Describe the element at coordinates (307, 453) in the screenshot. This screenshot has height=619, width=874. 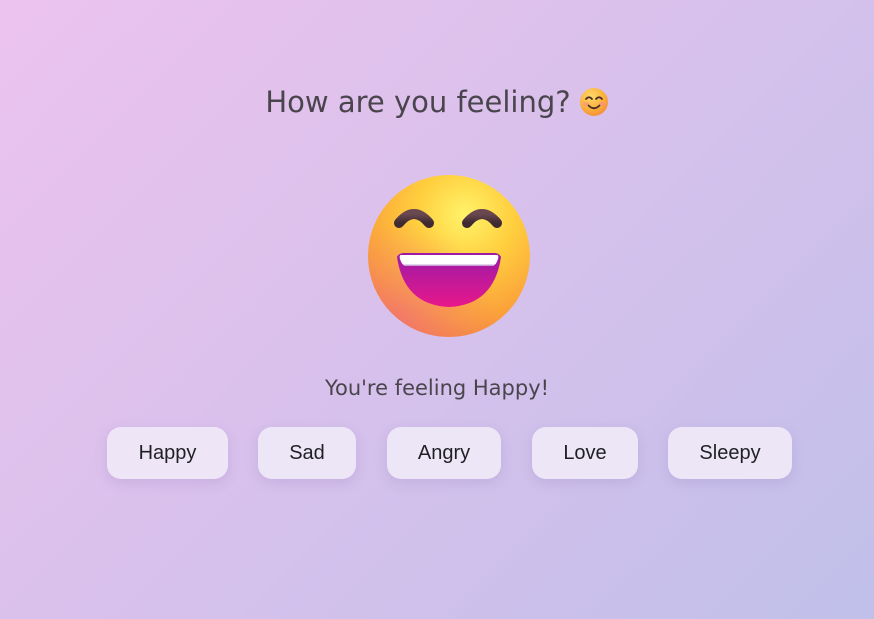
I see `sad-button: Sad` at that location.